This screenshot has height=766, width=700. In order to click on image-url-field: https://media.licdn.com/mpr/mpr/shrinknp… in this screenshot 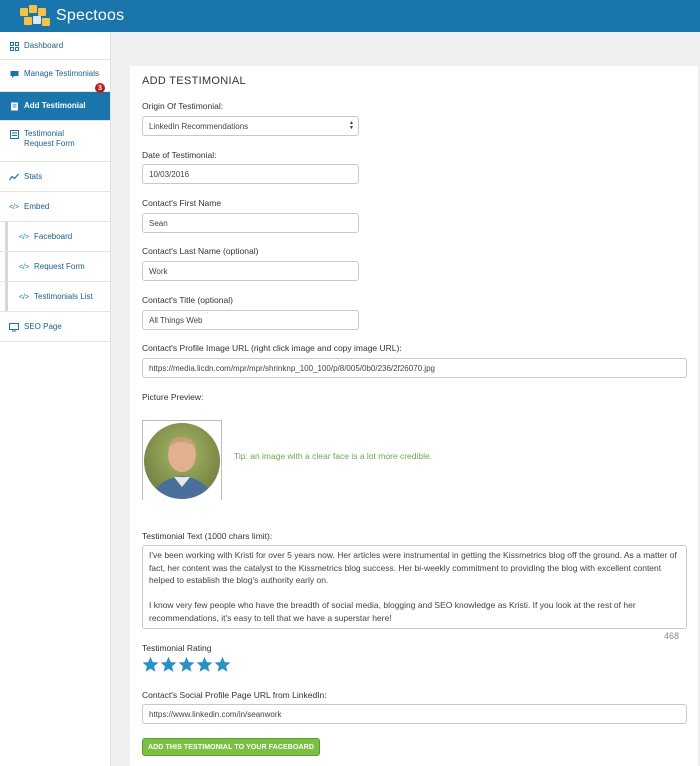, I will do `click(414, 368)`.